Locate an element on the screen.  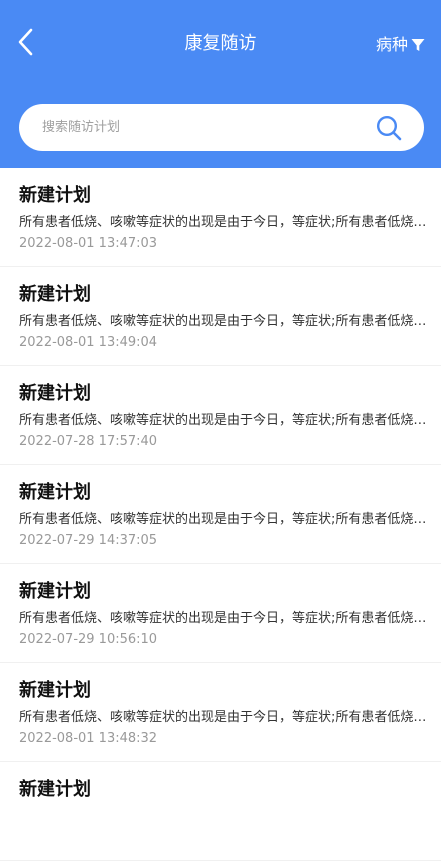
disease-filter-button: 病种 is located at coordinates (400, 45).